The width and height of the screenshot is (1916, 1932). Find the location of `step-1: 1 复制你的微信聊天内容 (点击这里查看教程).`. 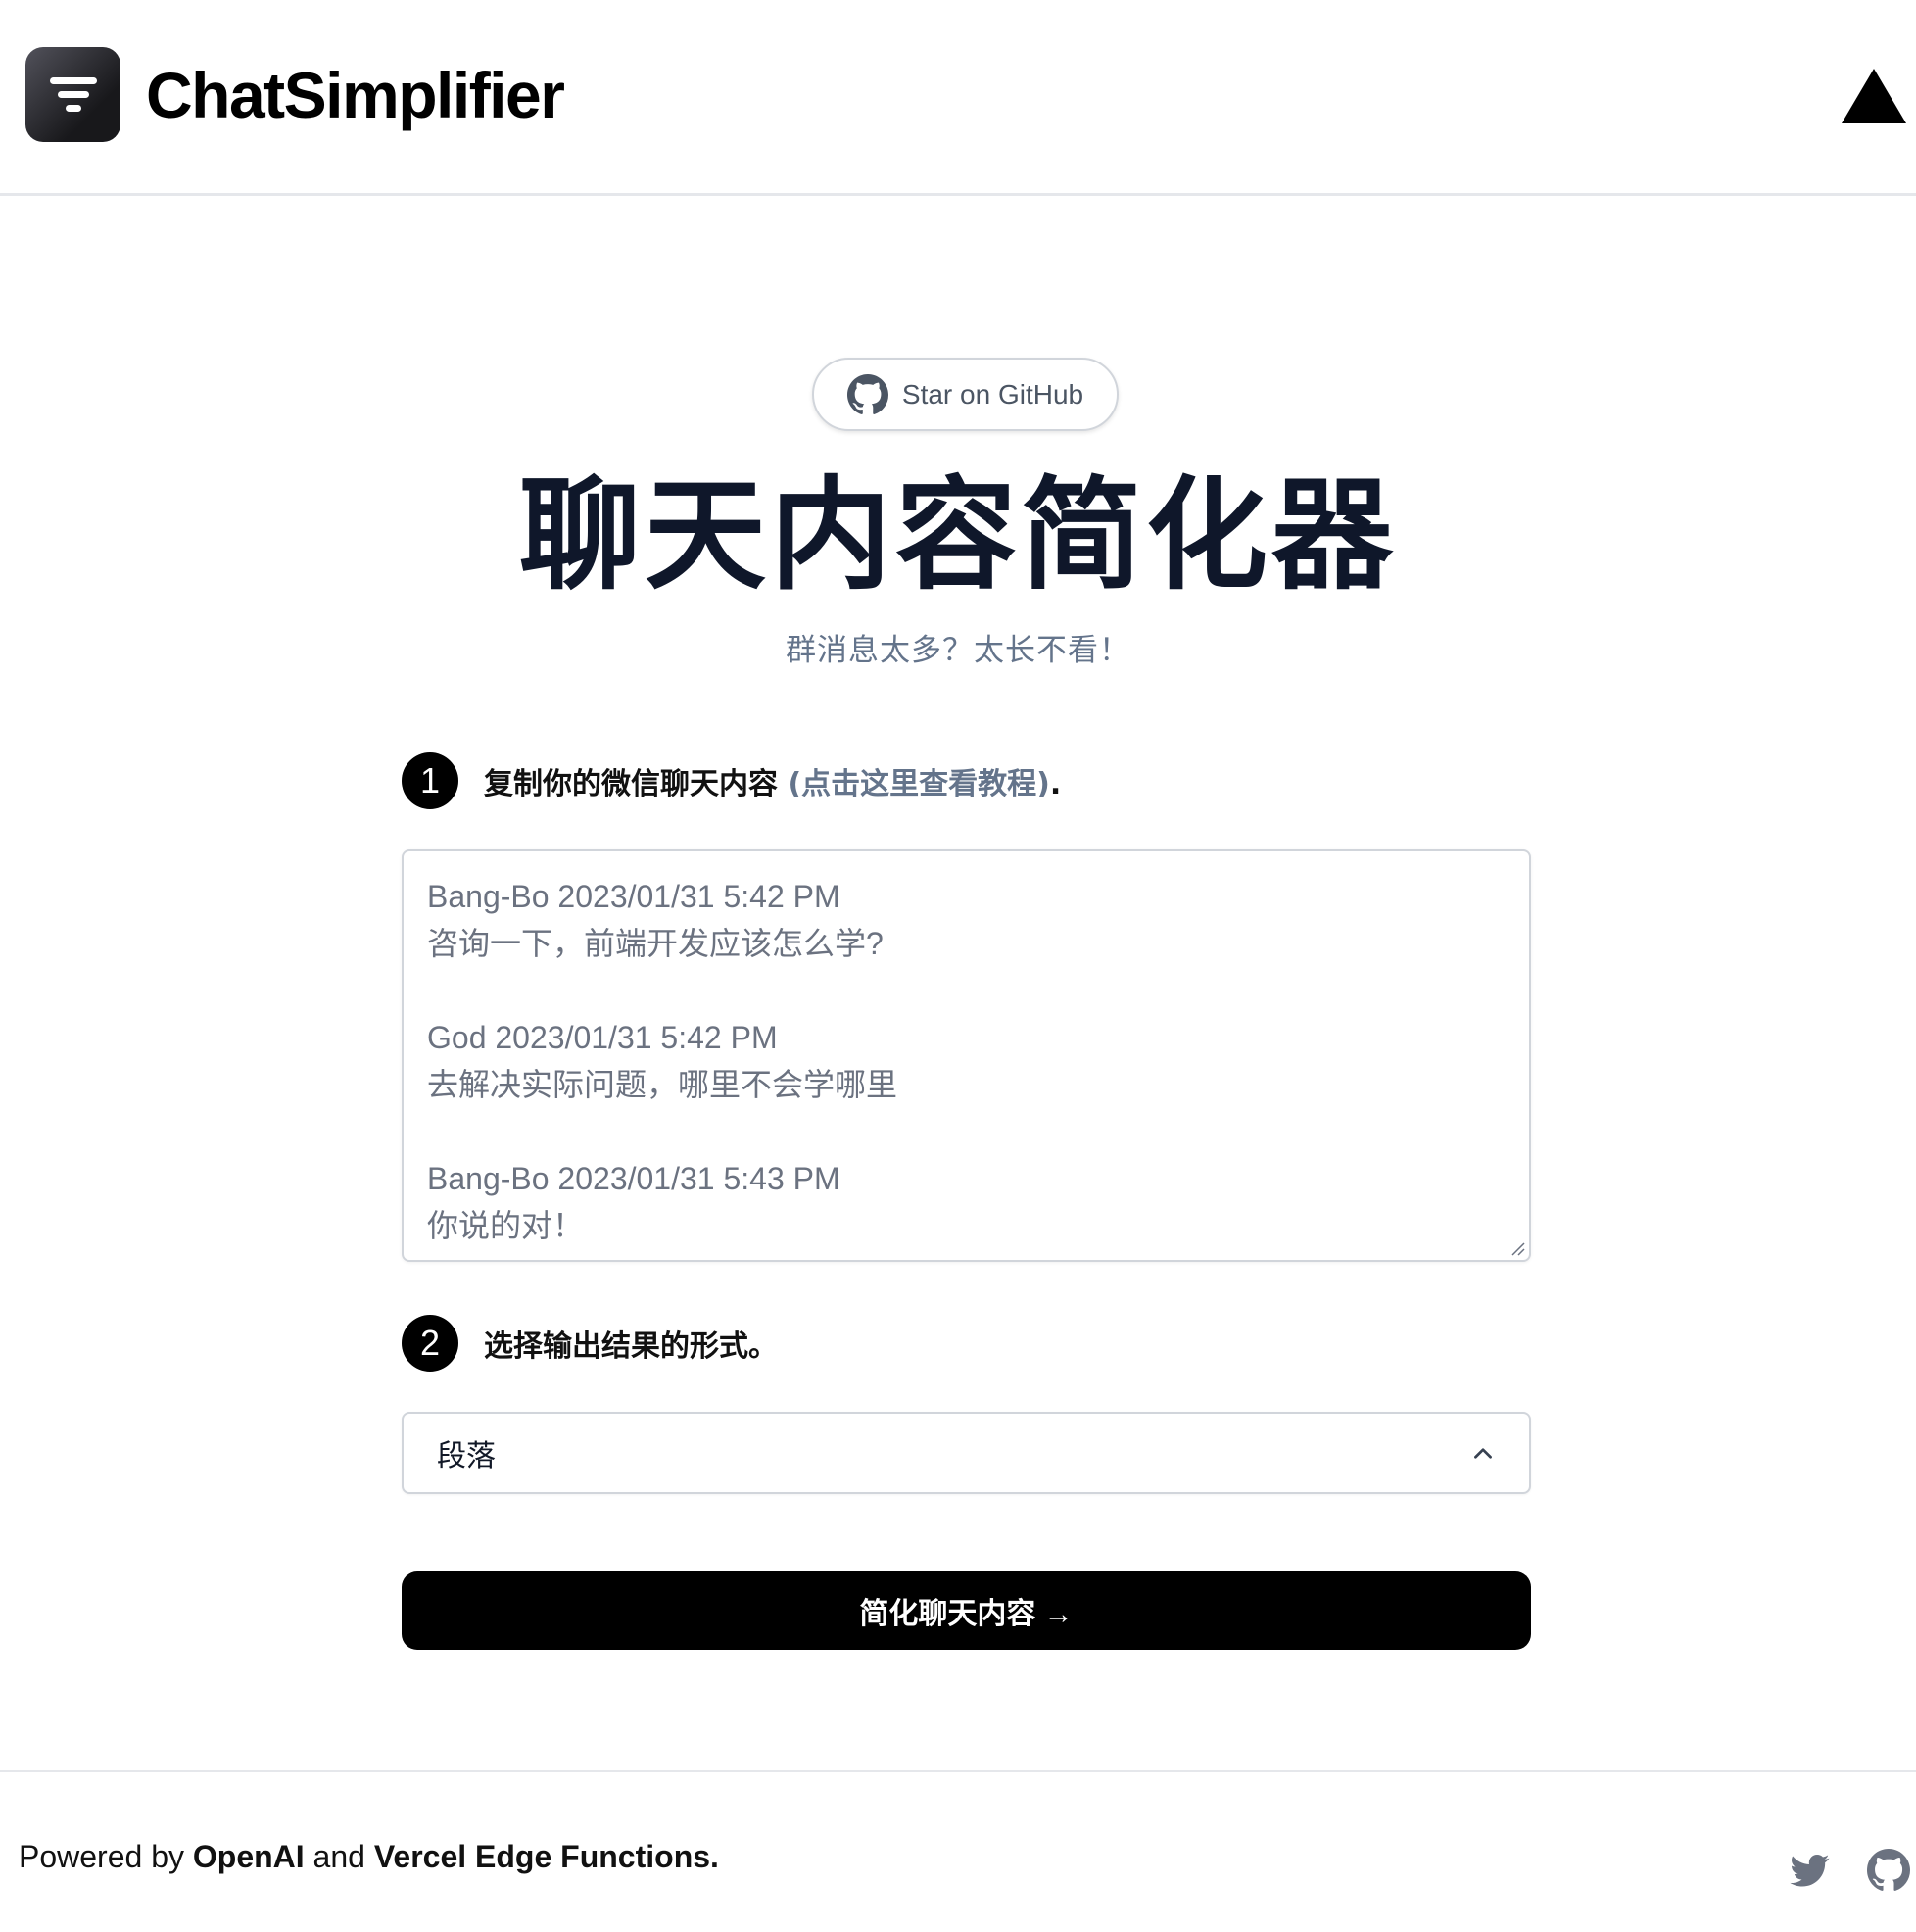

step-1: 1 复制你的微信聊天内容 (点击这里查看教程). is located at coordinates (732, 780).